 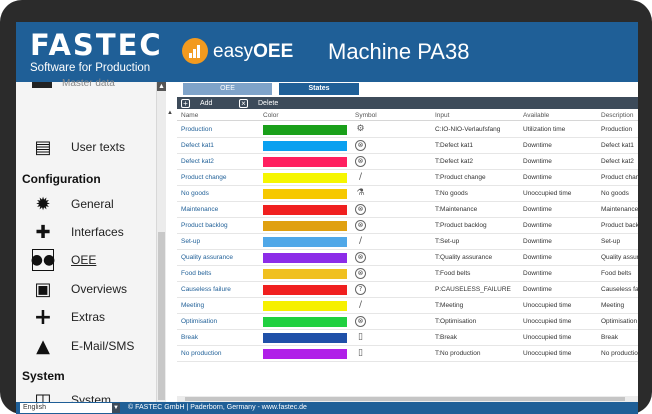 I want to click on description-cell: Food belts, so click(x=616, y=273).